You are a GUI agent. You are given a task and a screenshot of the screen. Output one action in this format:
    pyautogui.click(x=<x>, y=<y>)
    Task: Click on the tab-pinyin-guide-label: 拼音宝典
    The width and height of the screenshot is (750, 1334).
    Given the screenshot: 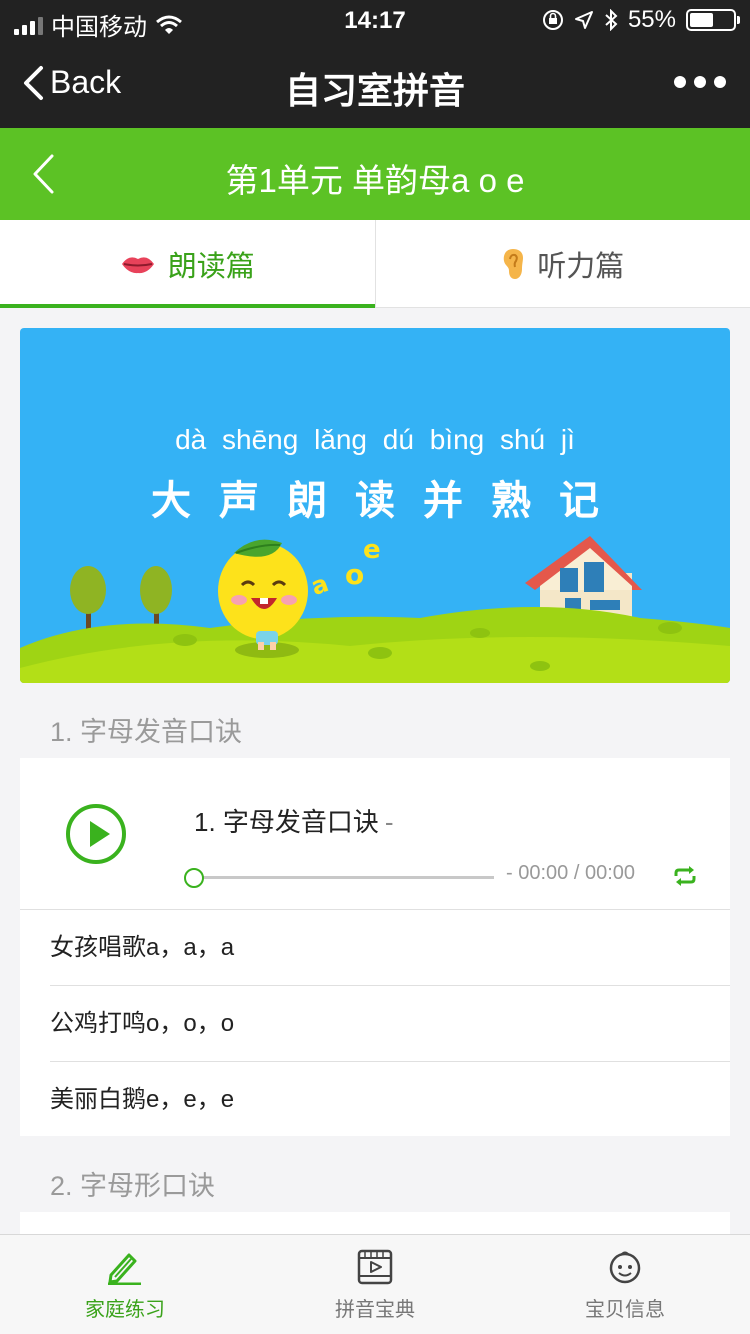 What is the action you would take?
    pyautogui.click(x=375, y=1310)
    